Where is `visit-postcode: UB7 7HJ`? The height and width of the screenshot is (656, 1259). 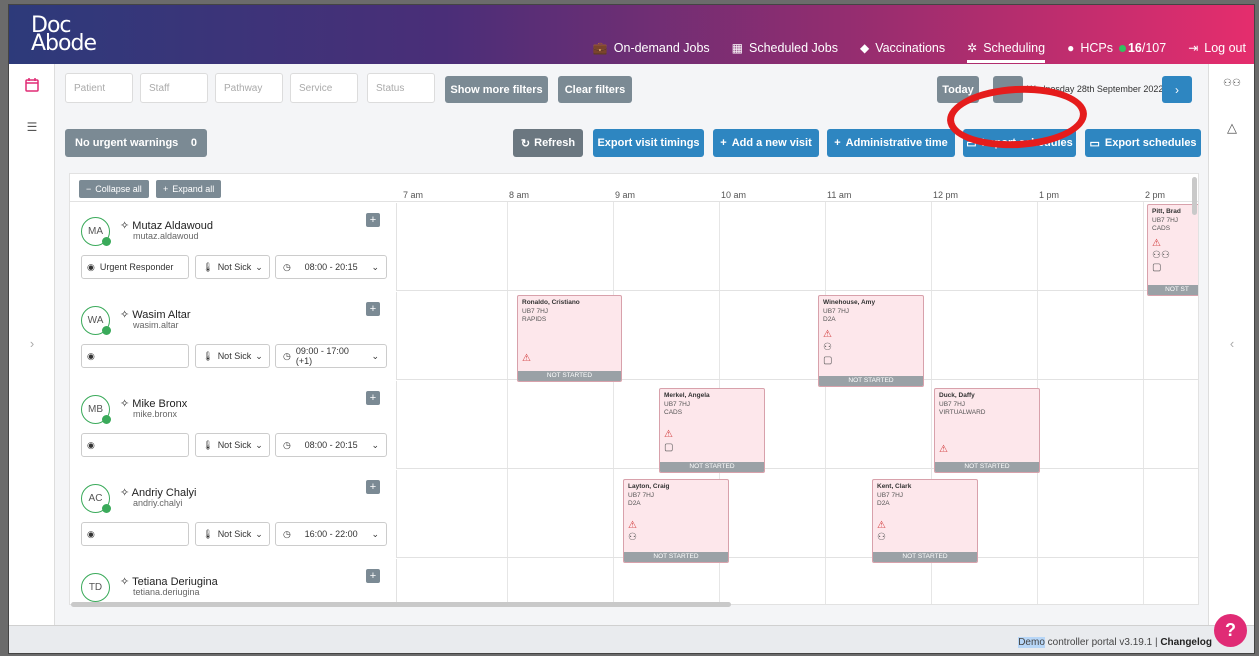 visit-postcode: UB7 7HJ is located at coordinates (1165, 220).